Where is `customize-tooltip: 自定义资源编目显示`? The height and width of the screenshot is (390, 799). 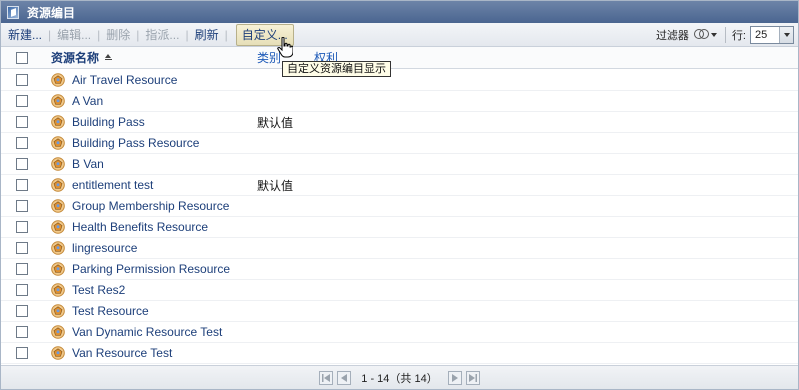 customize-tooltip: 自定义资源编目显示 is located at coordinates (336, 69).